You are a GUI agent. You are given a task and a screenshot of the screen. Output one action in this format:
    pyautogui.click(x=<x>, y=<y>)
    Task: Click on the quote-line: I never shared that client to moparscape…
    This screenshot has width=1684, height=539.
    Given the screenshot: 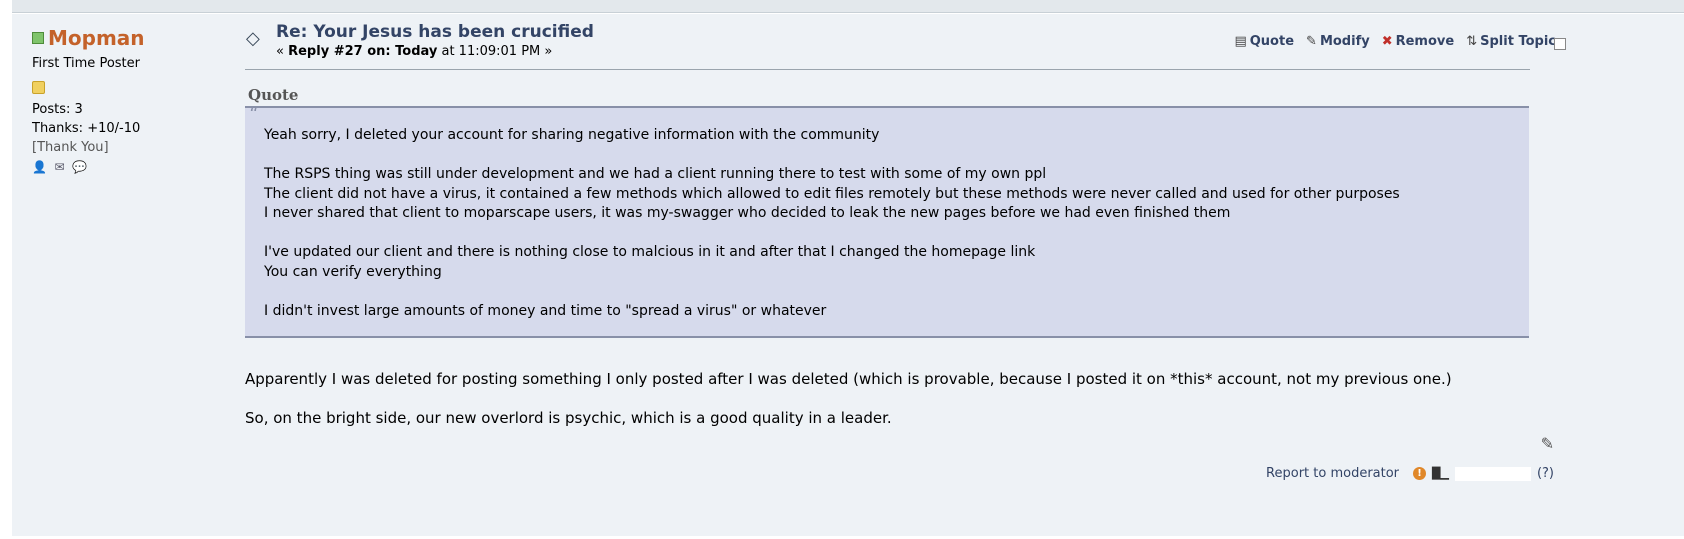 What is the action you would take?
    pyautogui.click(x=747, y=213)
    